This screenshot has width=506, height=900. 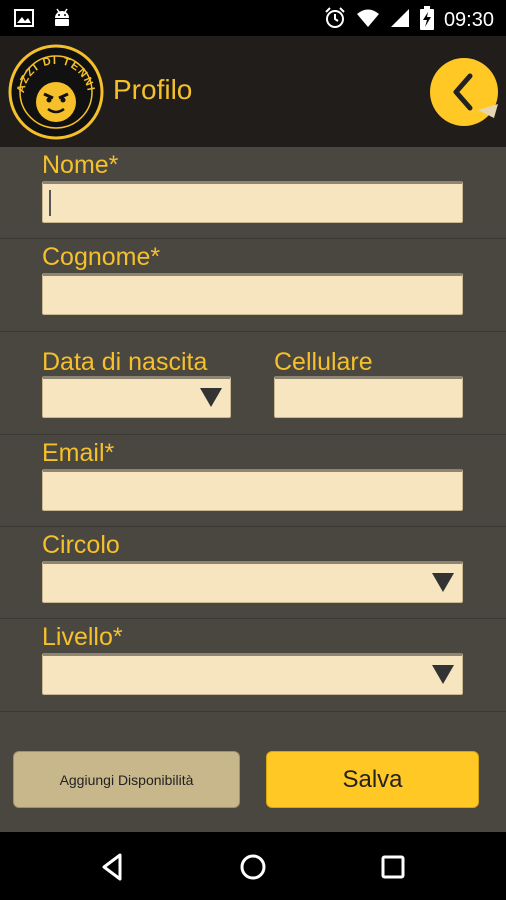 I want to click on data-nascita-label: Data di nascita, so click(x=125, y=362).